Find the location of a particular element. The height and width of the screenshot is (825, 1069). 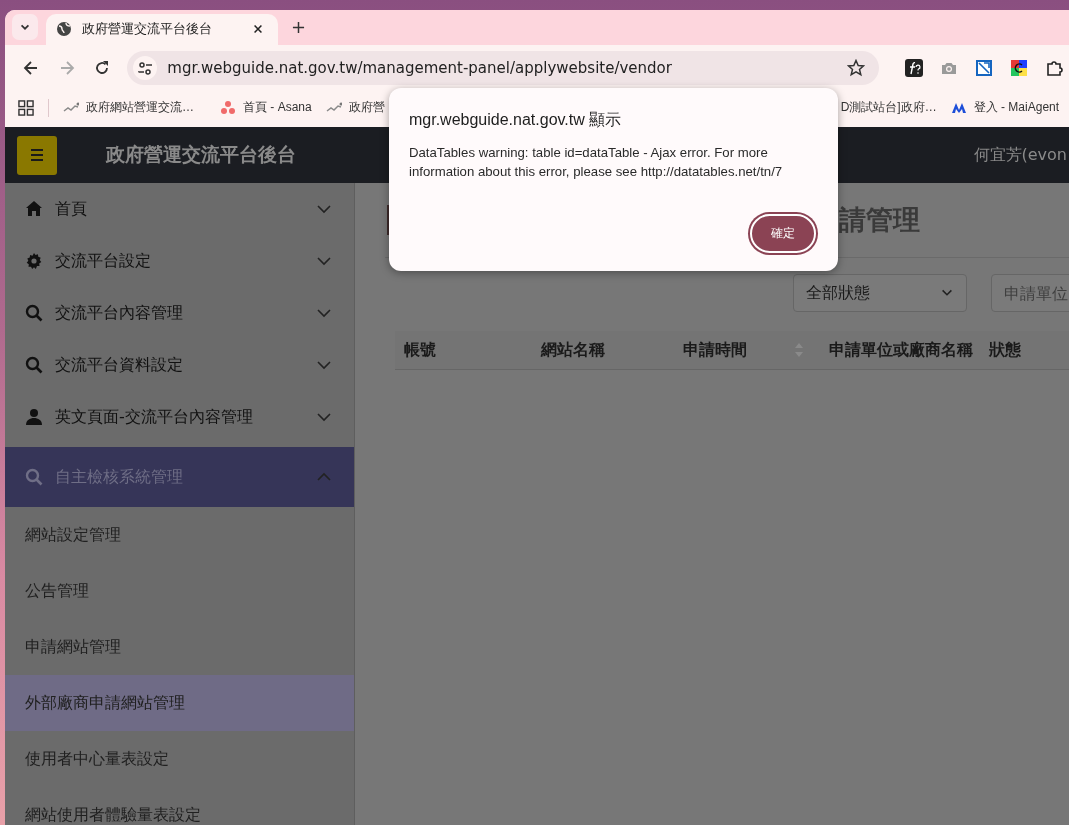

page-heading: 請管理 is located at coordinates (879, 220).